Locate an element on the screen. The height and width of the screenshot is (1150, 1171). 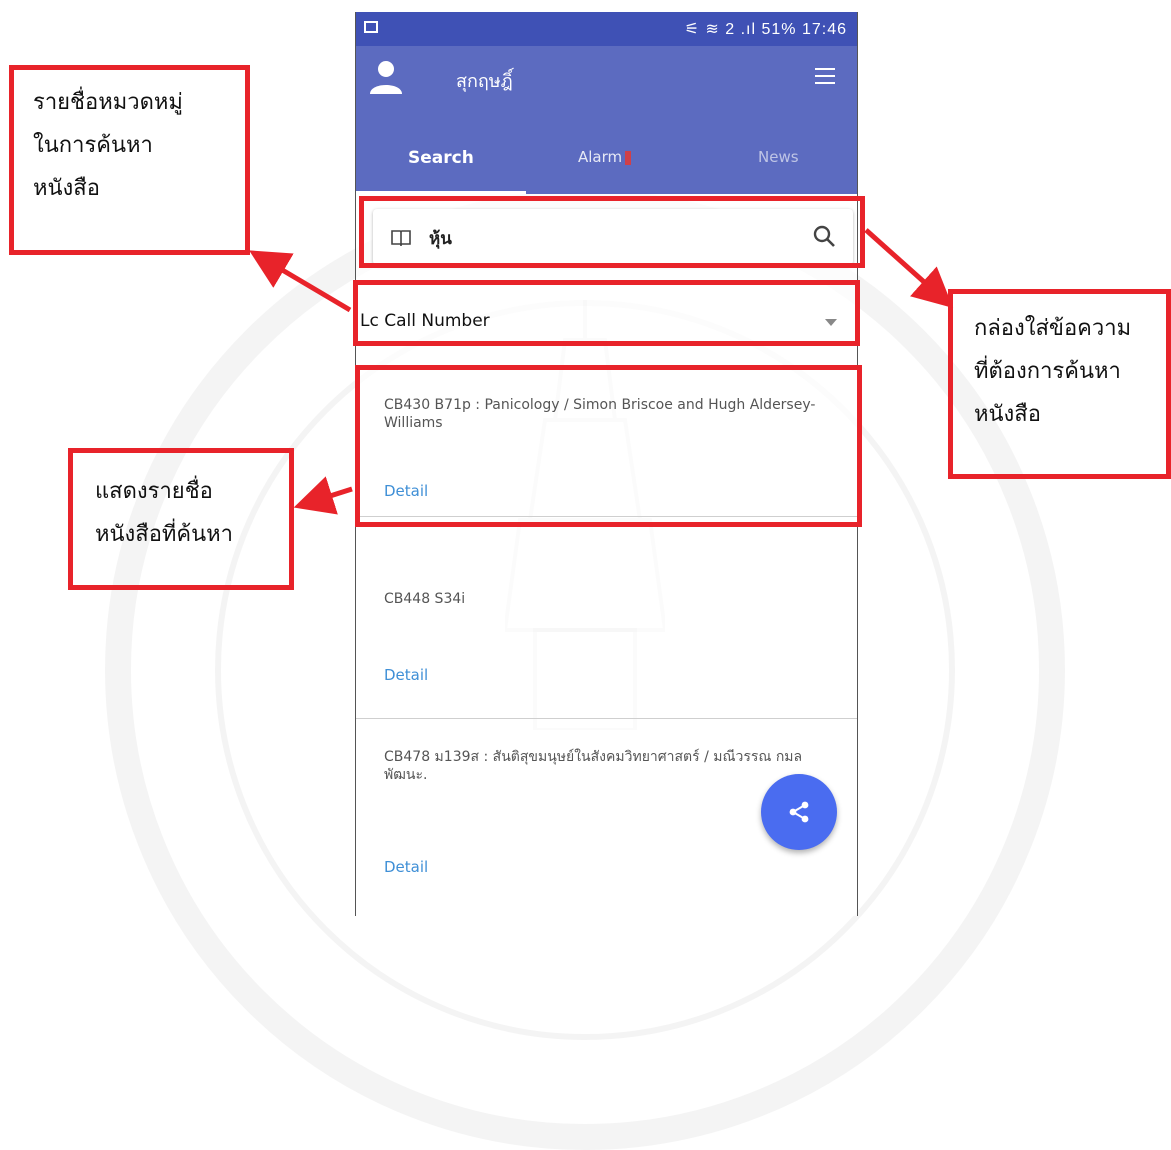
arrow-to-category-note is located at coordinates (300, 281).